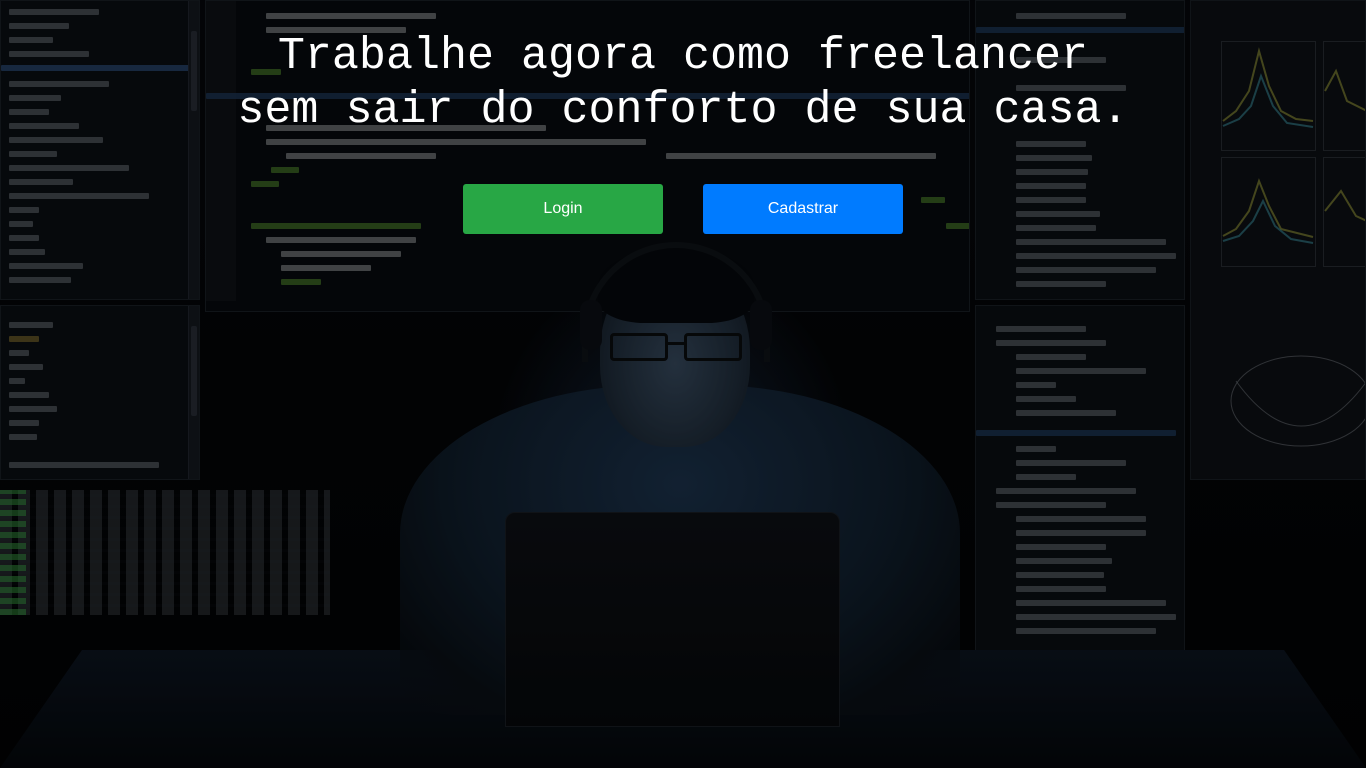  Describe the element at coordinates (563, 209) in the screenshot. I see `login-button: Login` at that location.